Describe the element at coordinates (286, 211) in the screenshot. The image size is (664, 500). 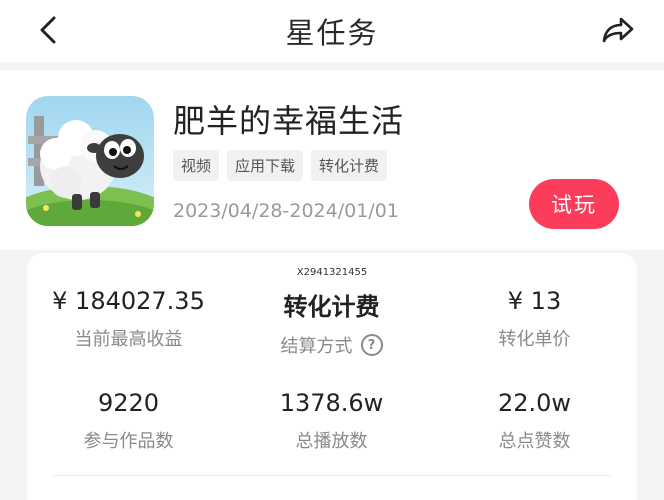
I see `date-range: 2023/04/28-2024/01/01` at that location.